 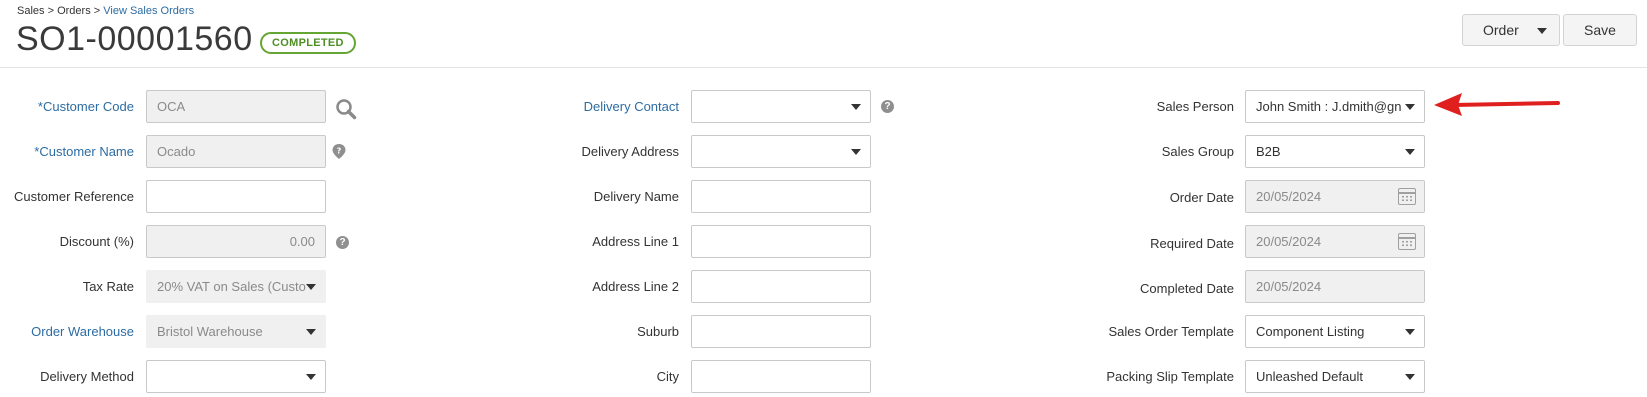 I want to click on delivery-contact-label: Delivery Contact, so click(x=631, y=106).